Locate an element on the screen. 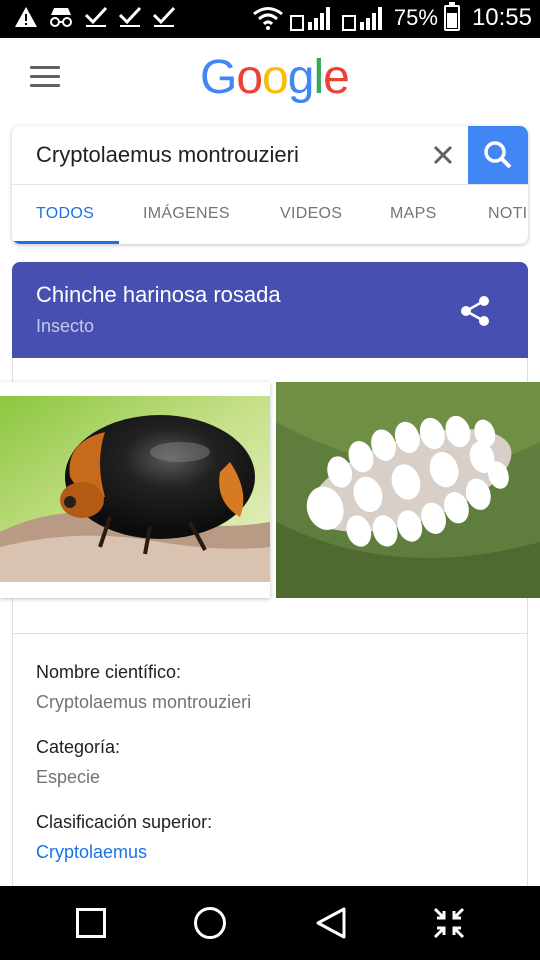  clear-icon is located at coordinates (443, 155).